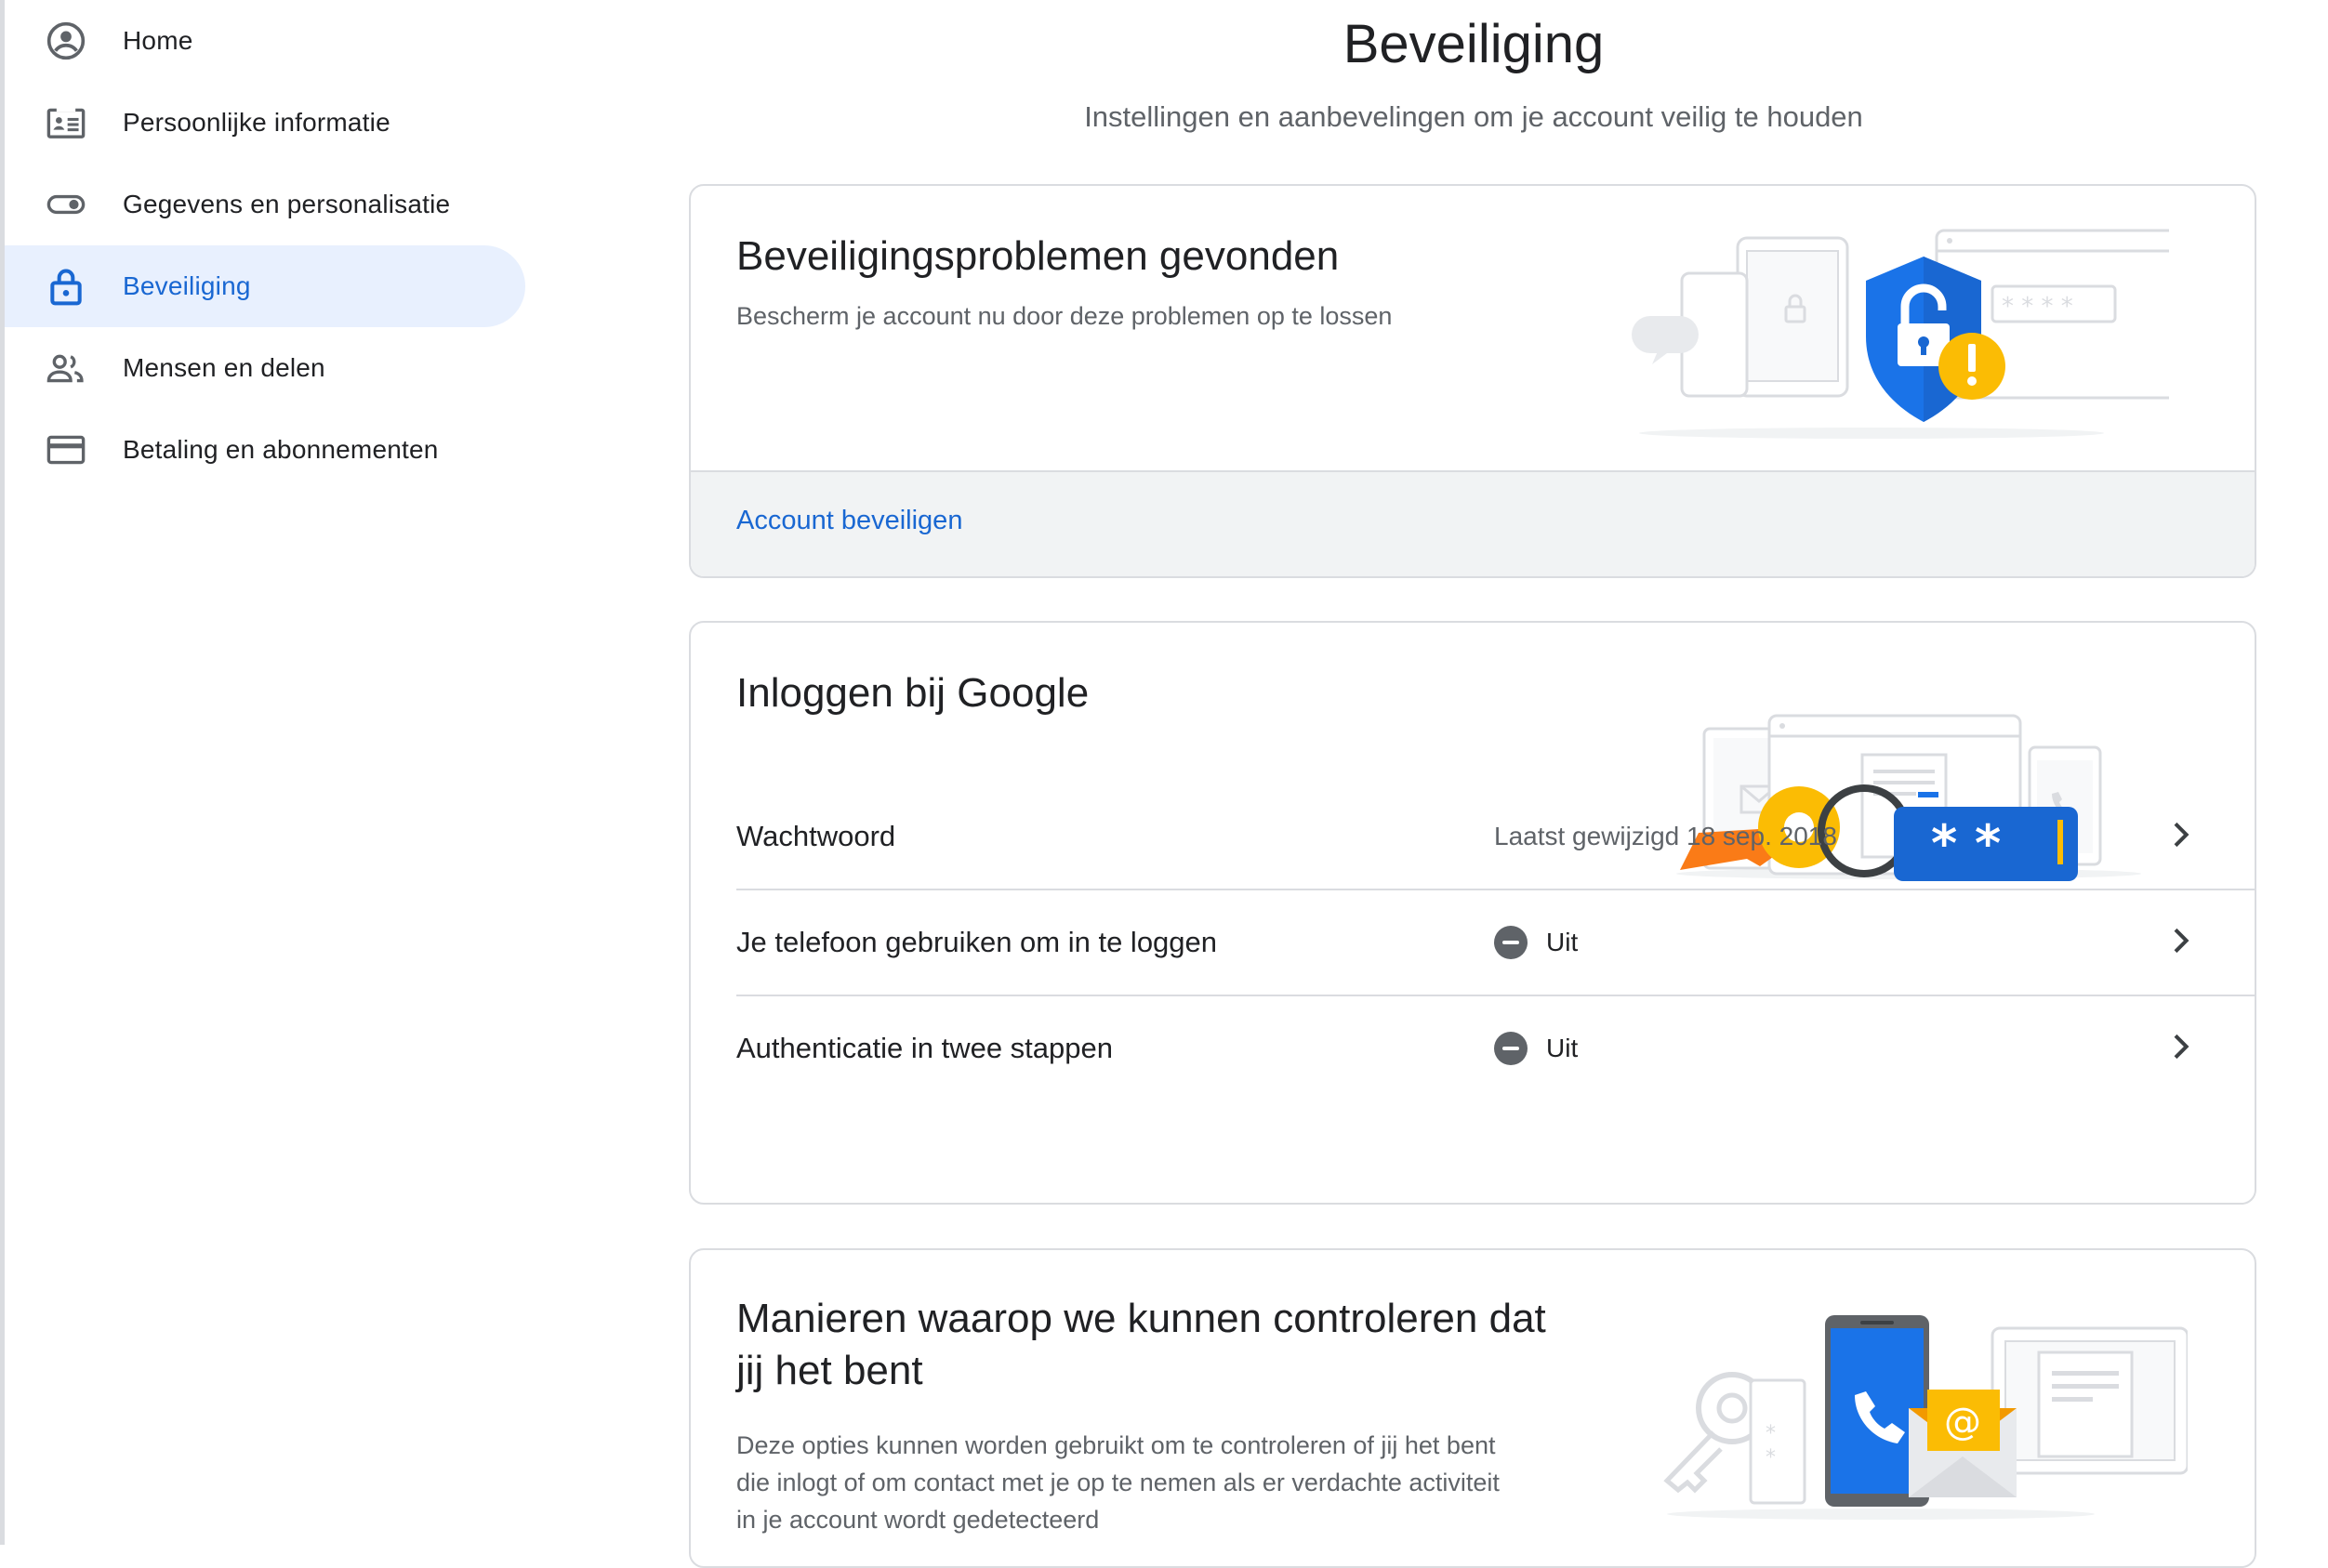 The width and height of the screenshot is (2328, 1568). I want to click on row-value: Laatst gewijzigd 18 sep. 2018, so click(1665, 836).